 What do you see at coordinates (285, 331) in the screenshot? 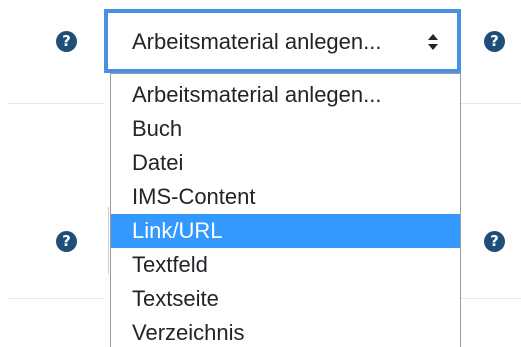
I see `option-verzeichnis: Verzeichnis` at bounding box center [285, 331].